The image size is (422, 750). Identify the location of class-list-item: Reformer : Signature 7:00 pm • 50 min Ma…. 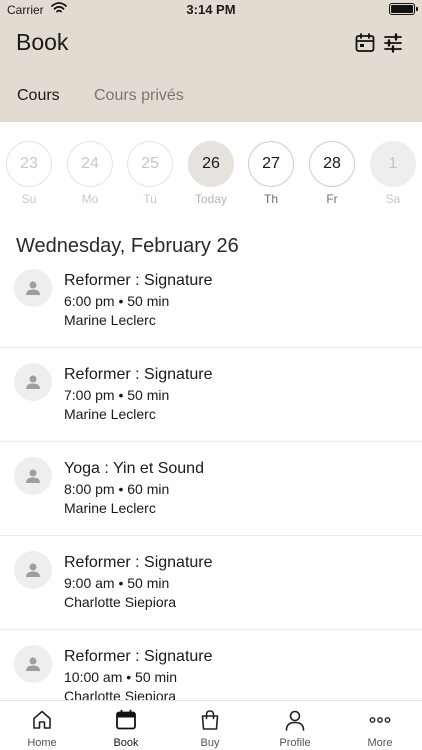
(211, 395).